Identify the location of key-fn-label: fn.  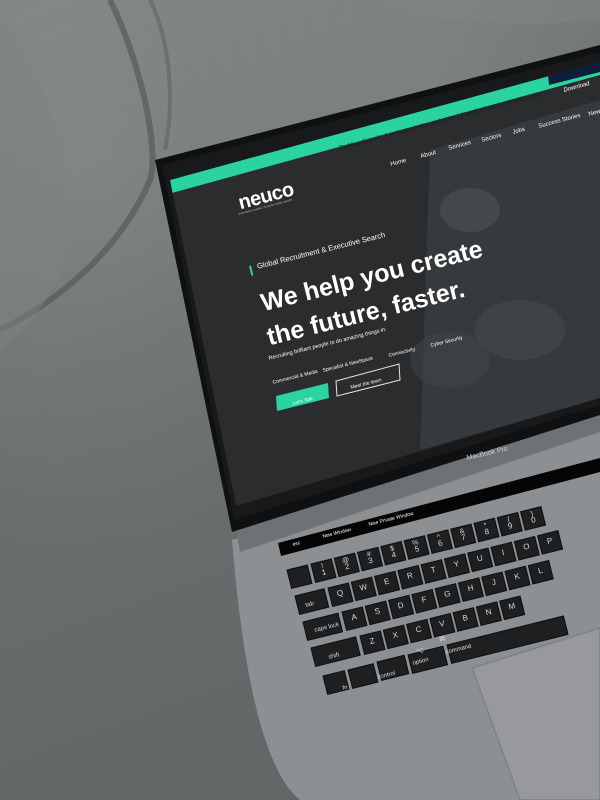
(345, 688).